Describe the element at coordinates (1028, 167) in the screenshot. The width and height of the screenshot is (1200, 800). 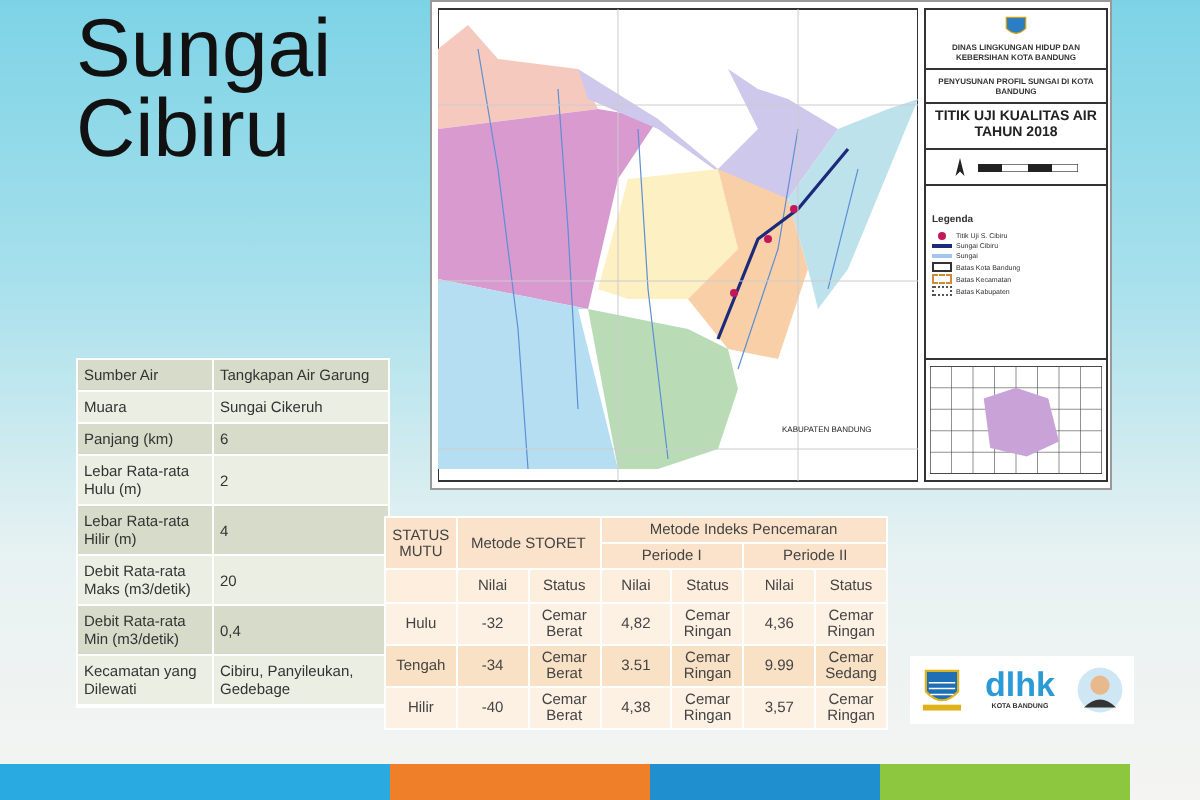
I see `scale-bar-icon` at that location.